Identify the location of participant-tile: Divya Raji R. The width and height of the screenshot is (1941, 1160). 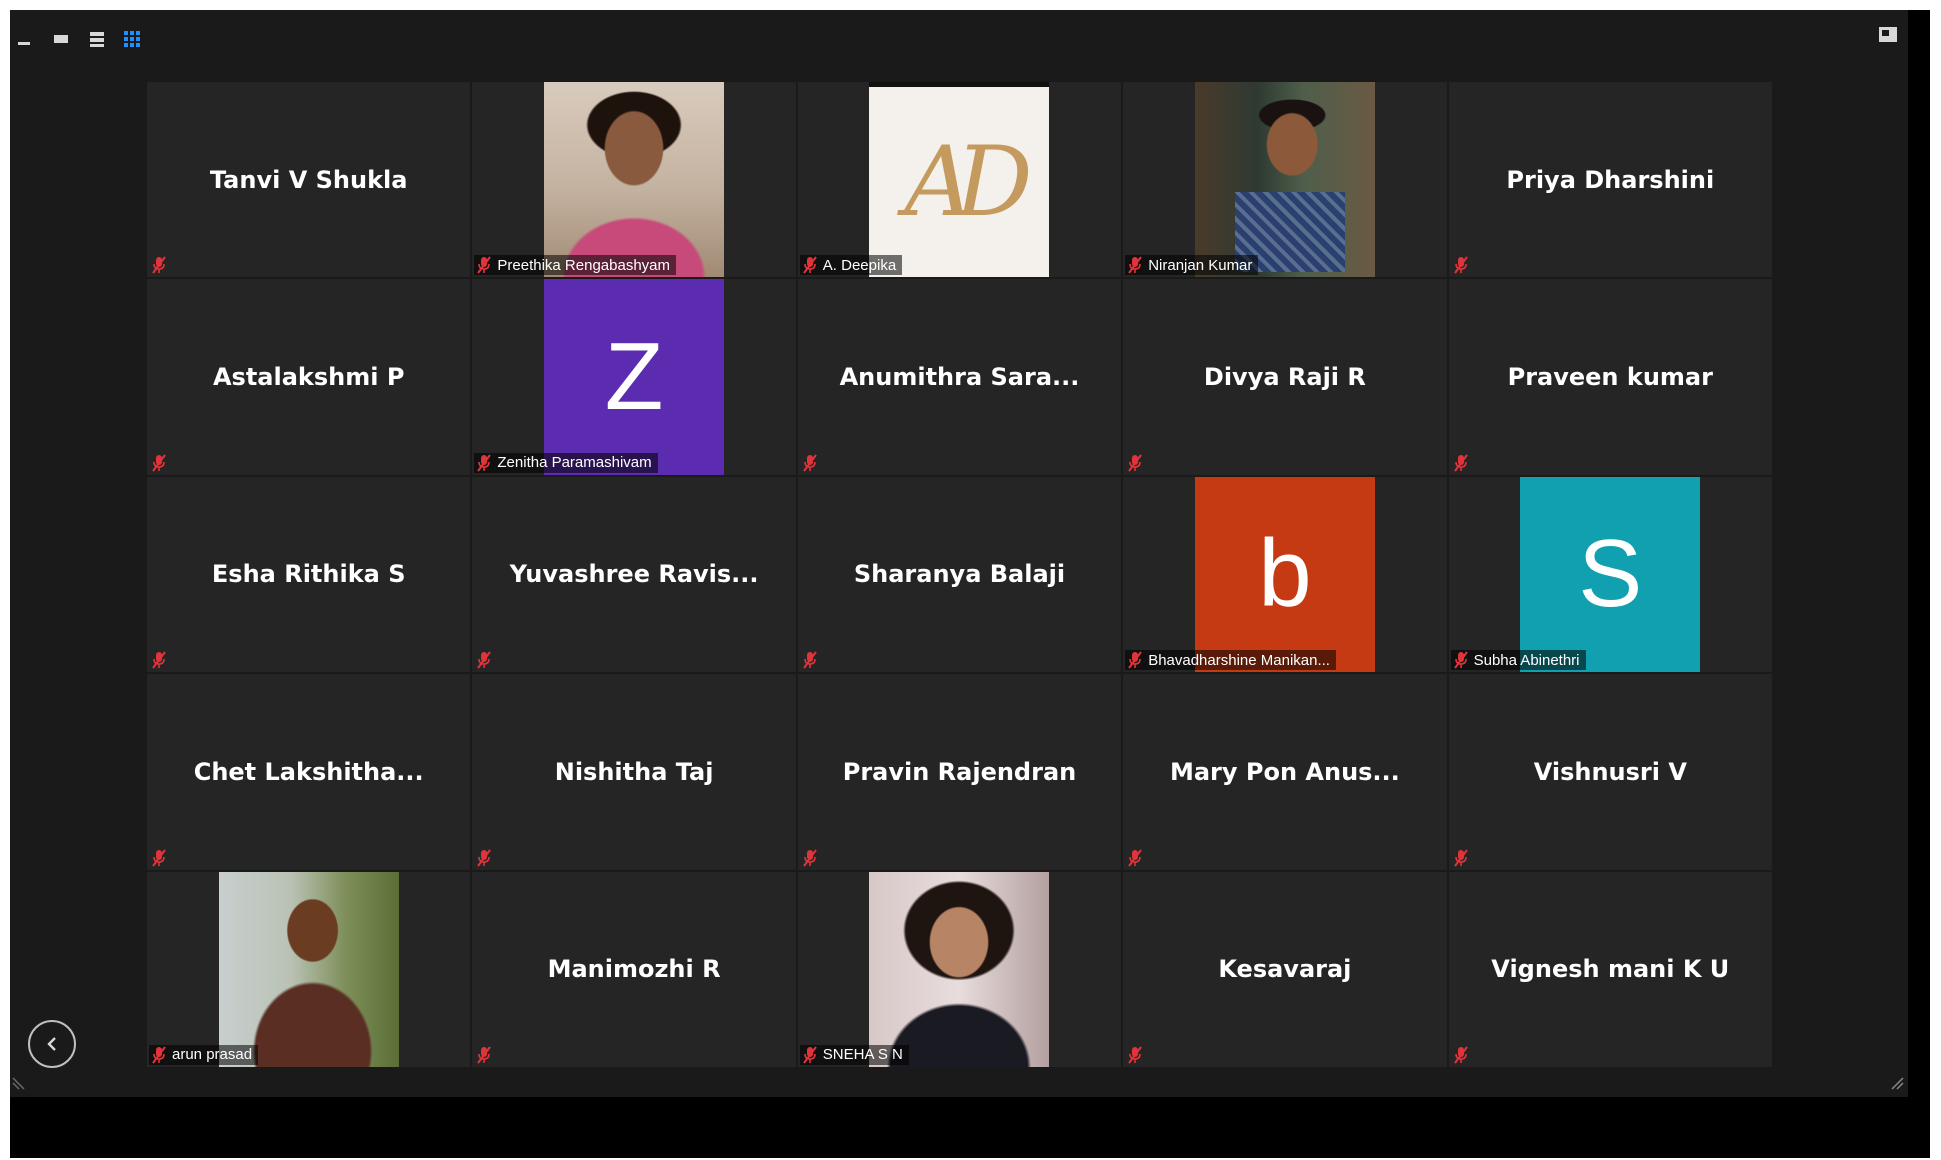
(1285, 377).